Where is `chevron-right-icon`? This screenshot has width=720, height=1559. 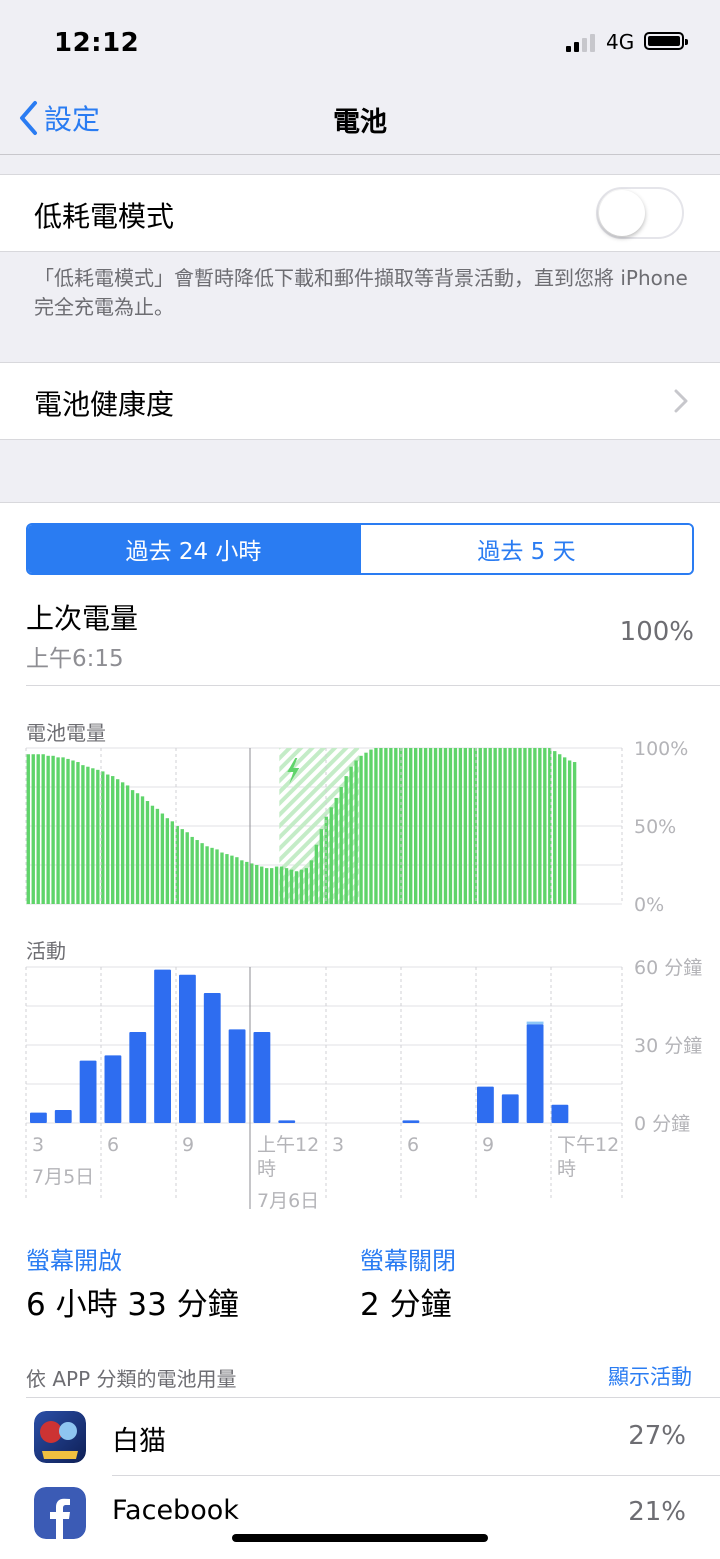
chevron-right-icon is located at coordinates (681, 401).